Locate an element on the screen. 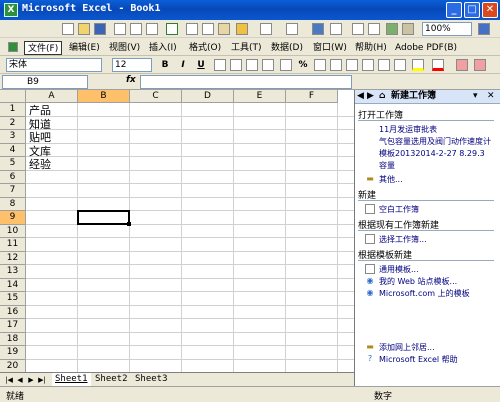 This screenshot has width=500, height=402. format-painter-icon is located at coordinates (242, 29).